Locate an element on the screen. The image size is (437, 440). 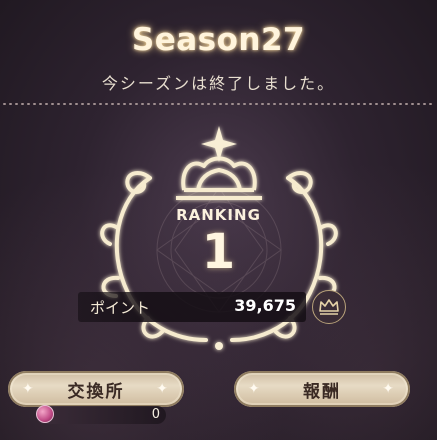
exchange-button-label: 交換所 is located at coordinates (96, 391).